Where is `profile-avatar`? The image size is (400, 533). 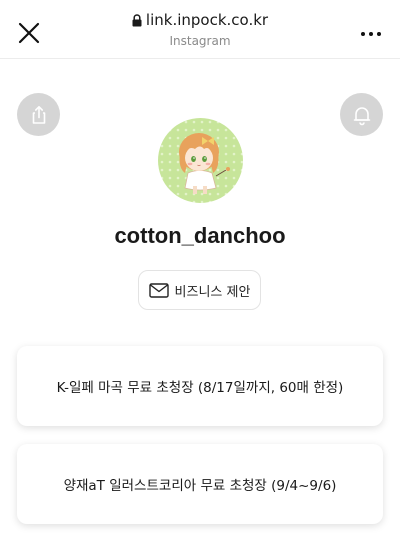 profile-avatar is located at coordinates (200, 160).